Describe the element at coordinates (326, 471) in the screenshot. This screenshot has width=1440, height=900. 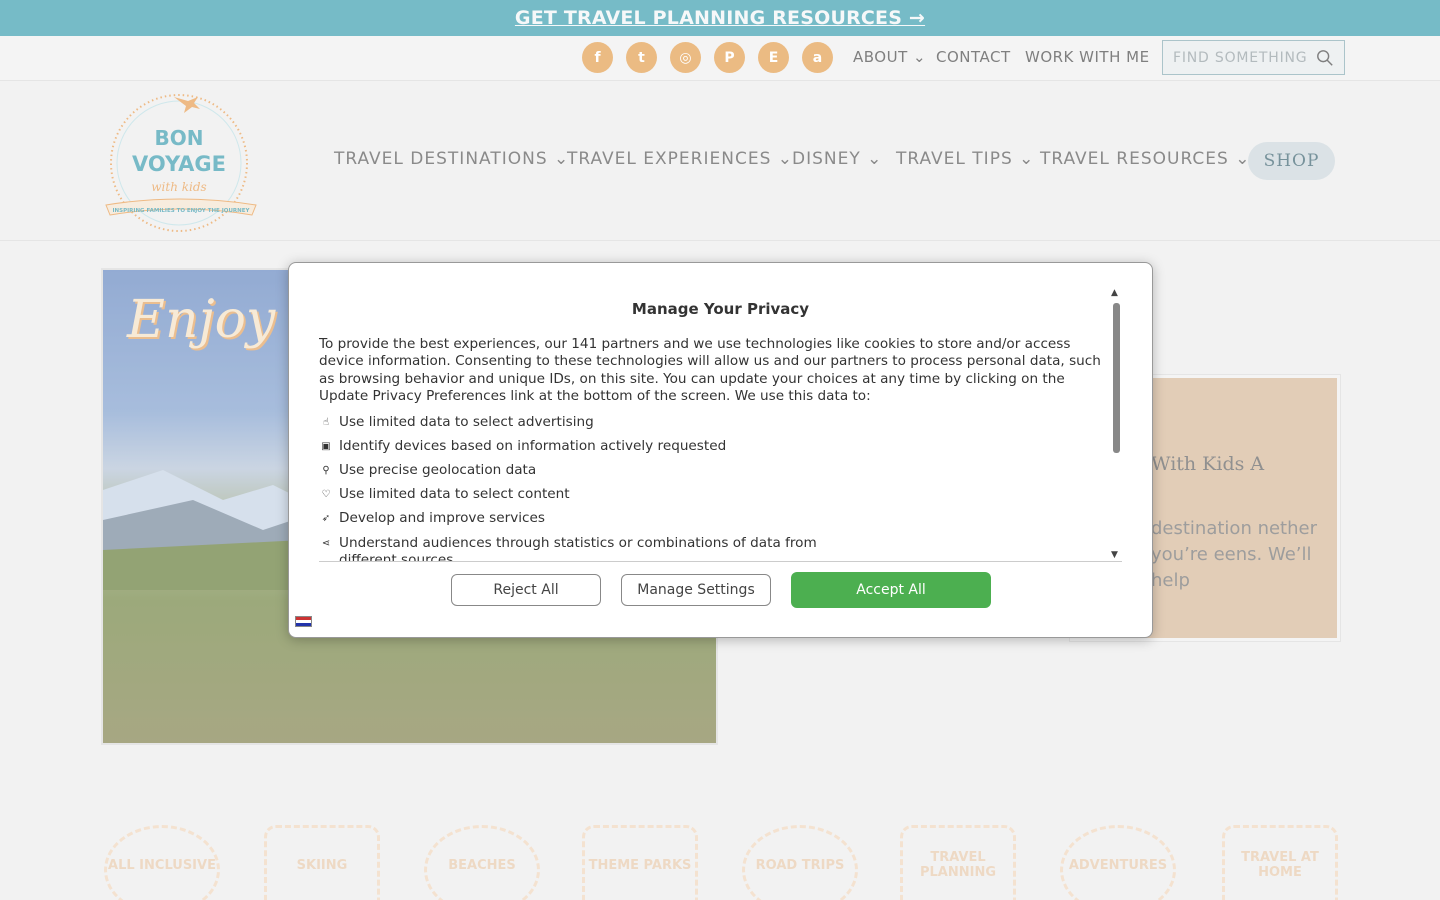
I see `location-pin-icon: ⚲` at that location.